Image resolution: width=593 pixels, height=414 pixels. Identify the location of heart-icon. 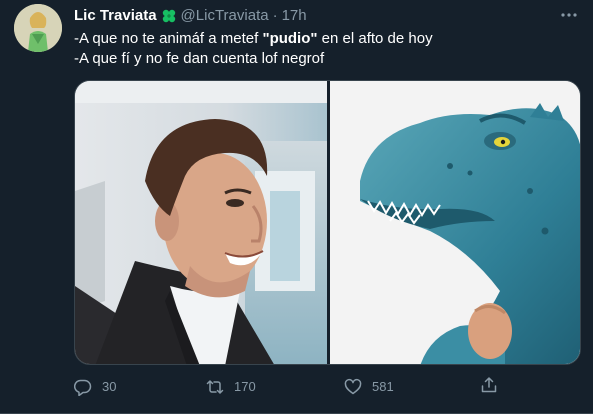
(353, 386).